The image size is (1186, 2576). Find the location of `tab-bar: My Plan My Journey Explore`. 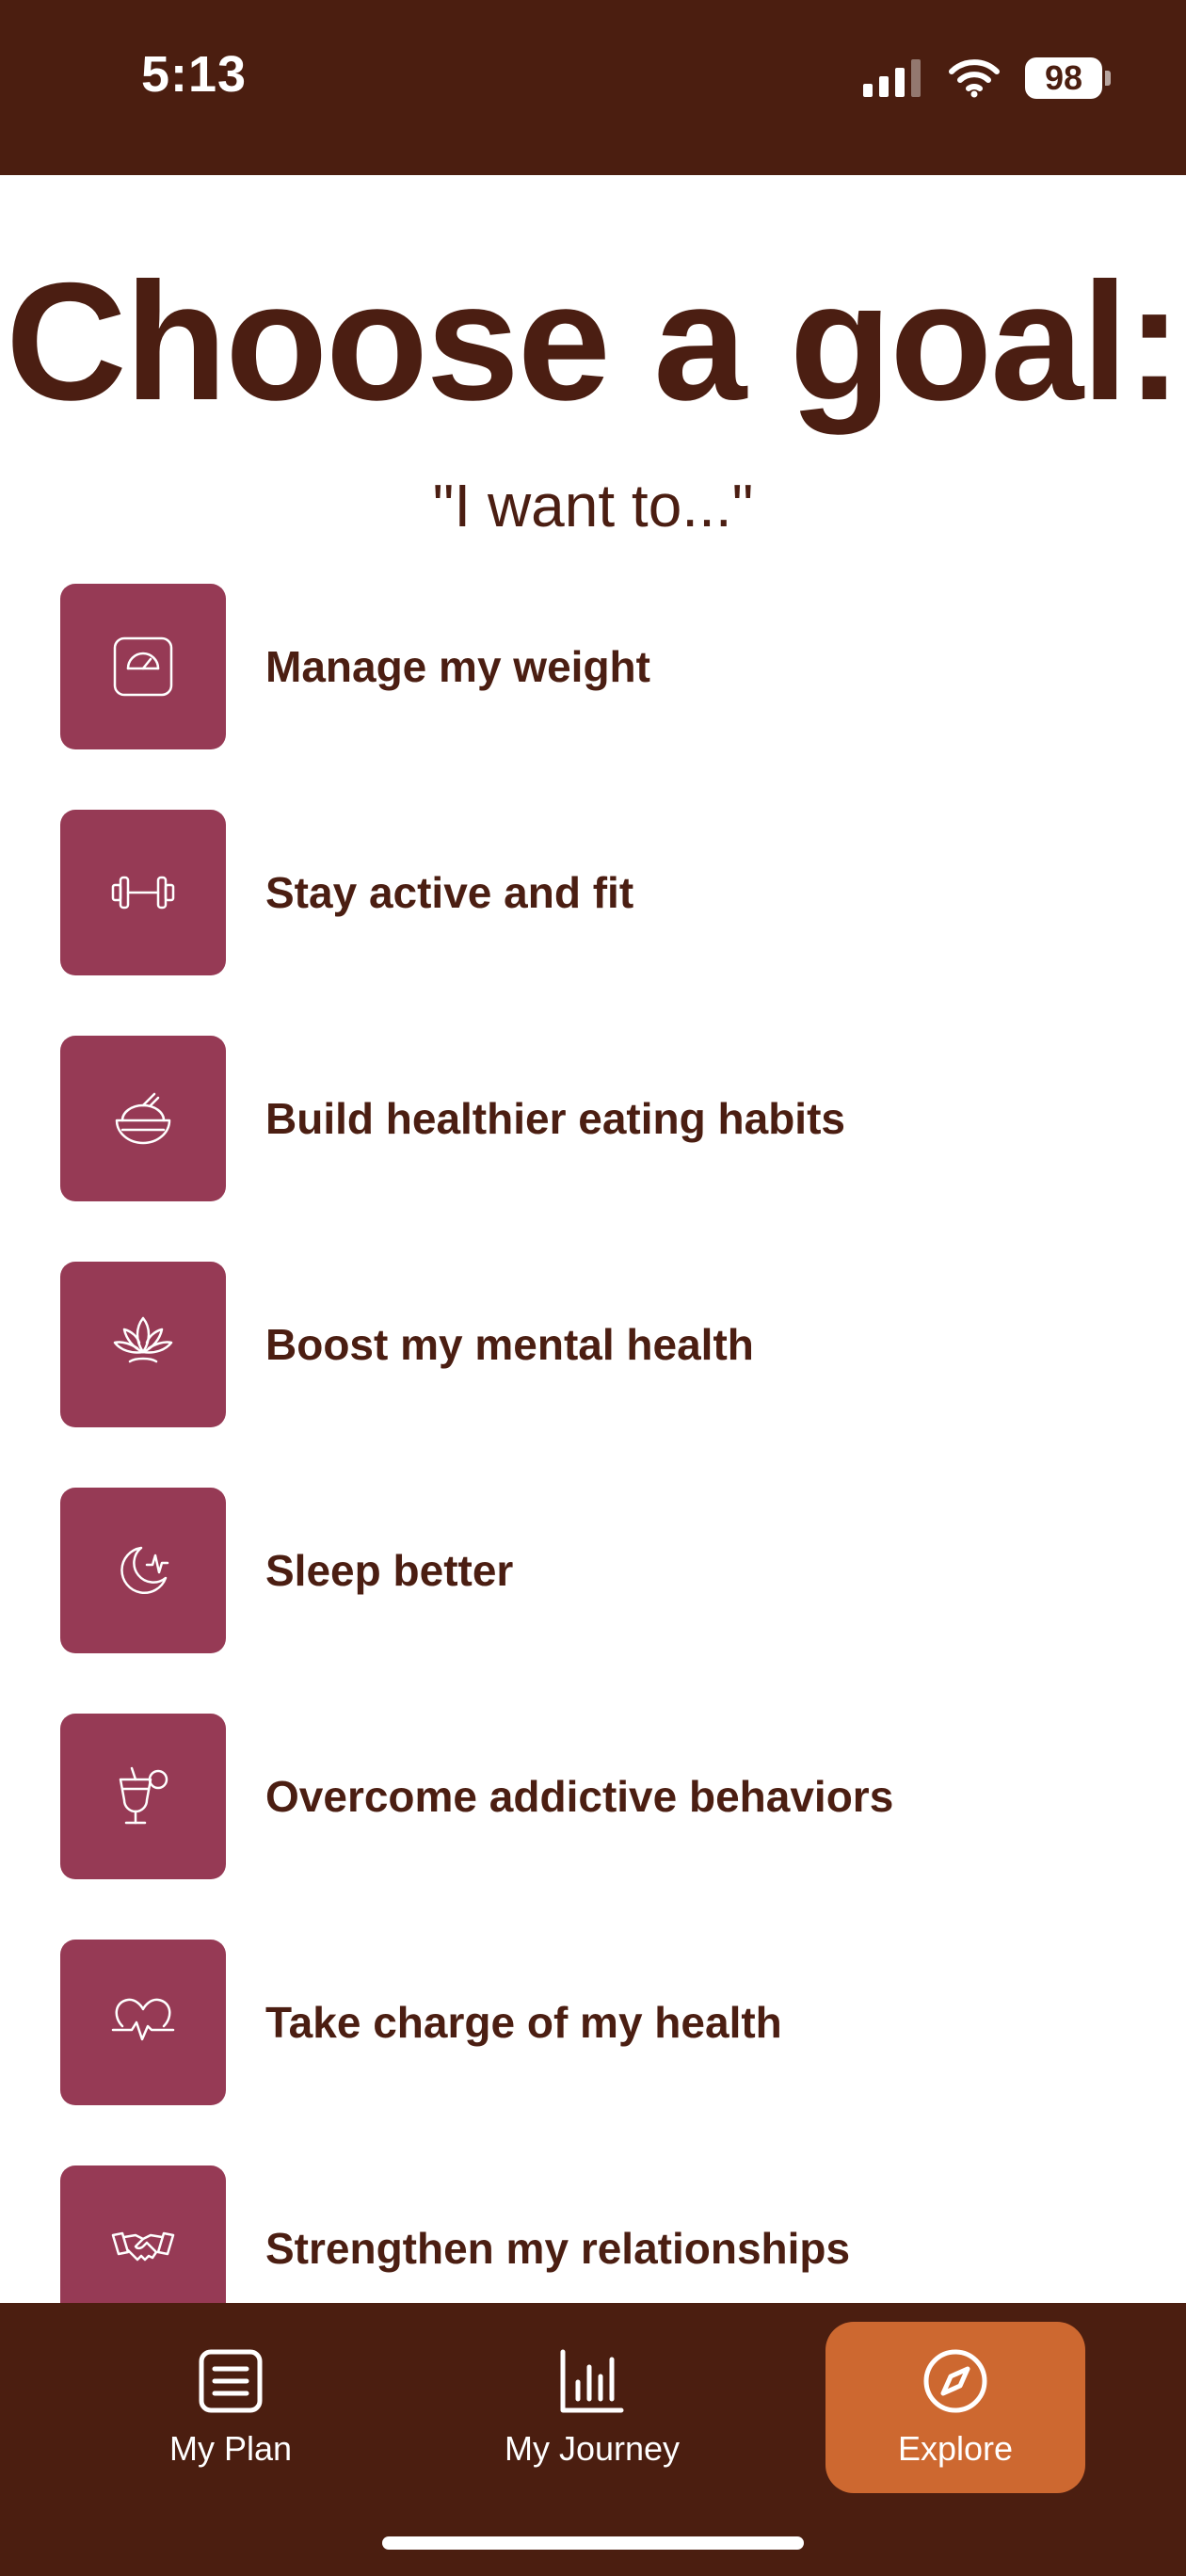

tab-bar: My Plan My Journey Explore is located at coordinates (593, 2439).